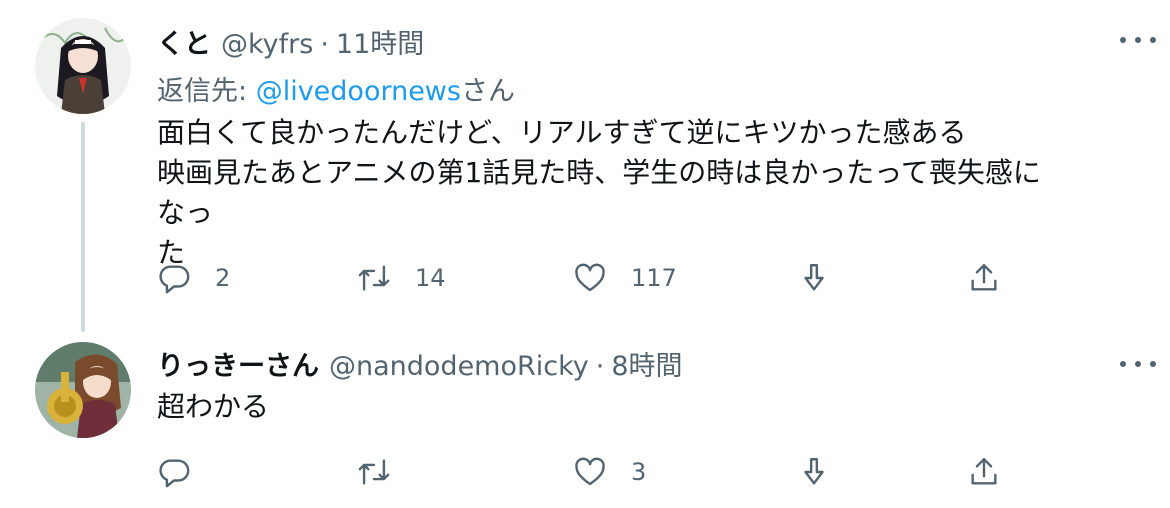 The width and height of the screenshot is (1170, 508). What do you see at coordinates (238, 363) in the screenshot?
I see `display-name: りっきーさん` at bounding box center [238, 363].